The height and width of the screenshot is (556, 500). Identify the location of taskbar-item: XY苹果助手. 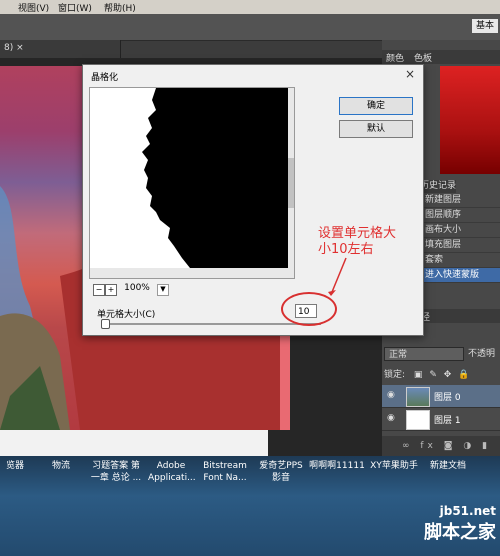
(394, 466).